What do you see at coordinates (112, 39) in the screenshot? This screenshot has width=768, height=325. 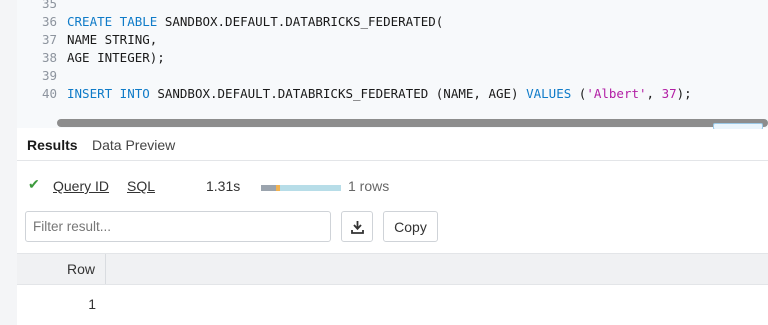 I see `sql-text: NAME STRING,` at bounding box center [112, 39].